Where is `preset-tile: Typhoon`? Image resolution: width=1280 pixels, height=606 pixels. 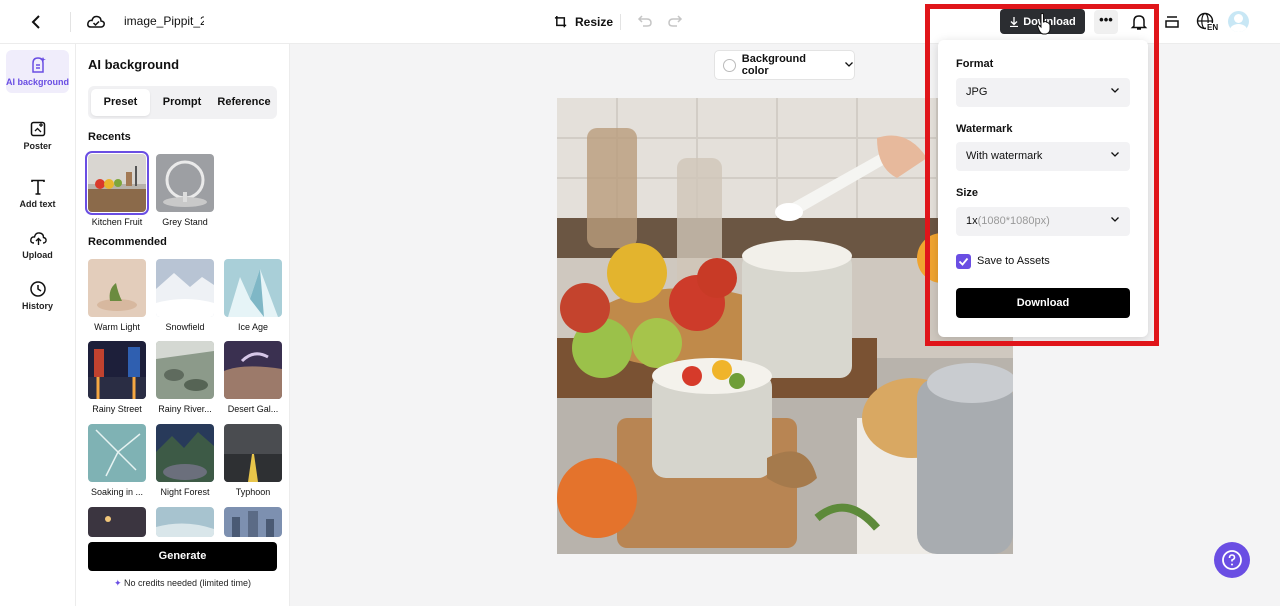 preset-tile: Typhoon is located at coordinates (253, 460).